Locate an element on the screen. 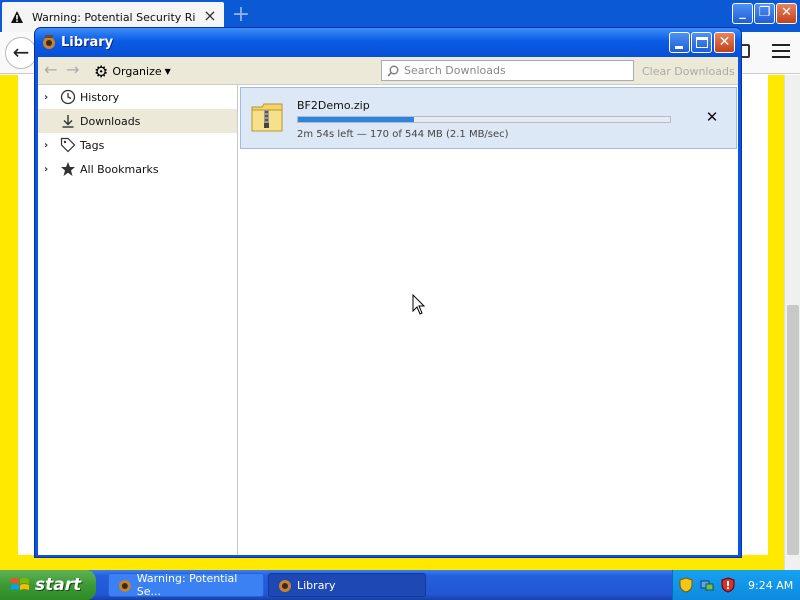 Image resolution: width=800 pixels, height=600 pixels. sidebar-item-downloads: Downloads is located at coordinates (137, 121).